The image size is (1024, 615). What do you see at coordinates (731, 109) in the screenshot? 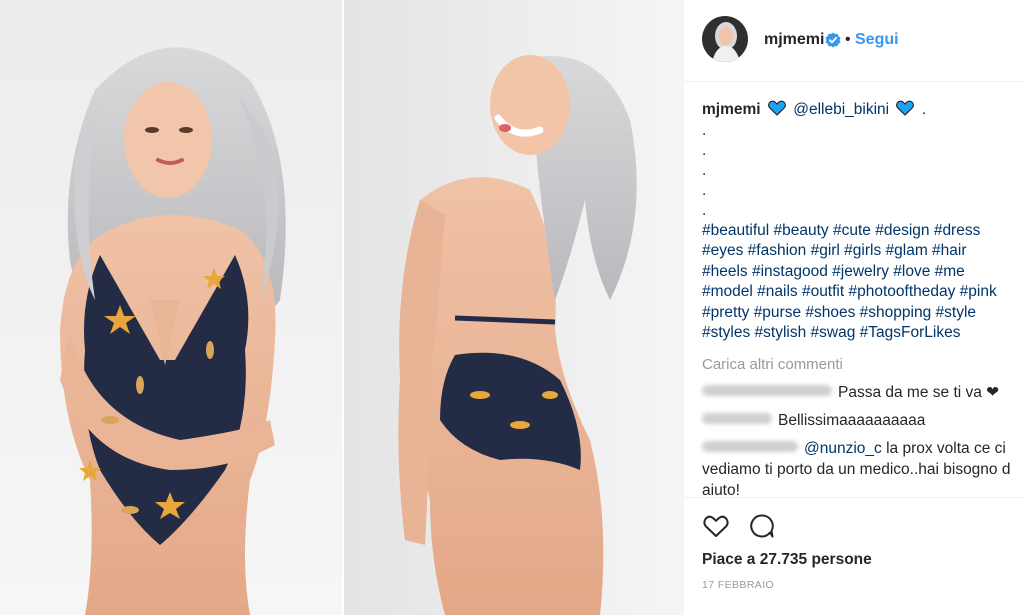
I see `caption-username: mjmemi` at bounding box center [731, 109].